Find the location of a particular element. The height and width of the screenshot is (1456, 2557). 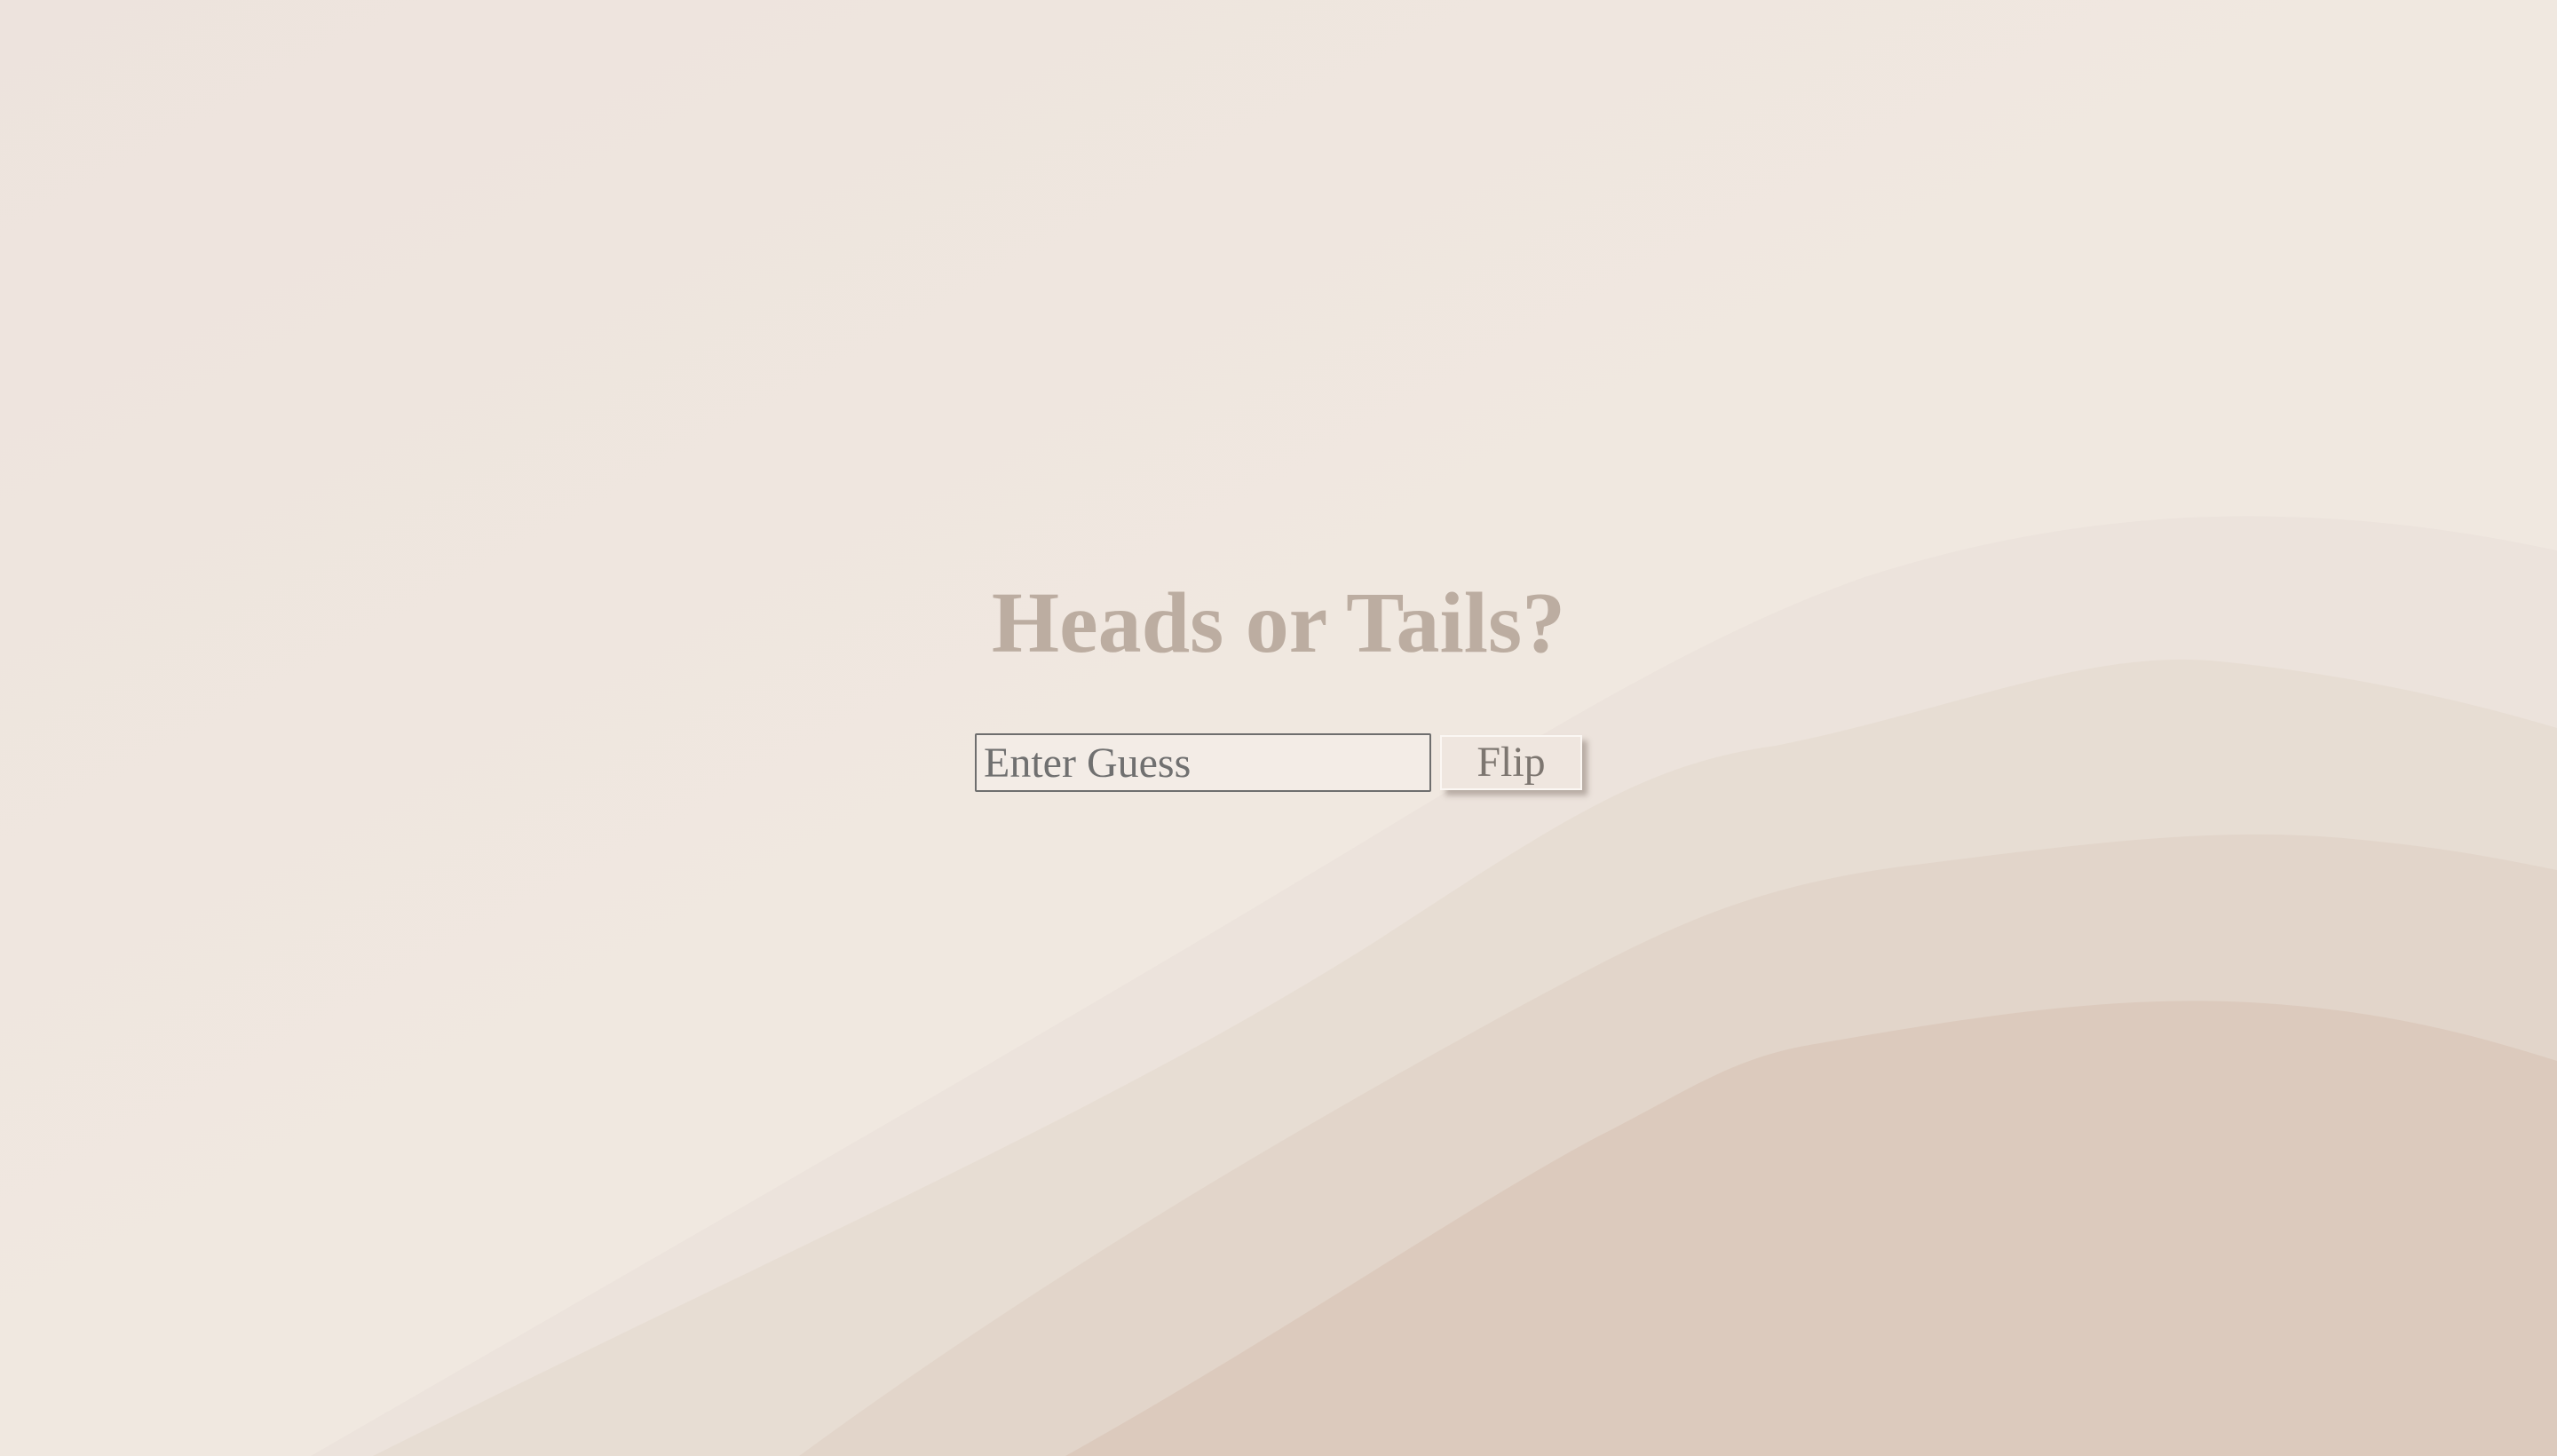

flip-button: Flip is located at coordinates (1511, 762).